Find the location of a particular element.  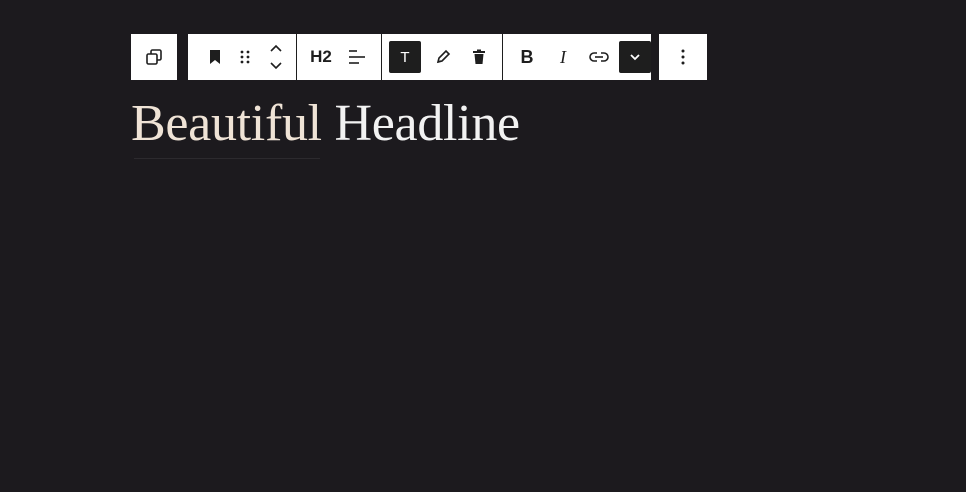

block-transform-group is located at coordinates (154, 57).